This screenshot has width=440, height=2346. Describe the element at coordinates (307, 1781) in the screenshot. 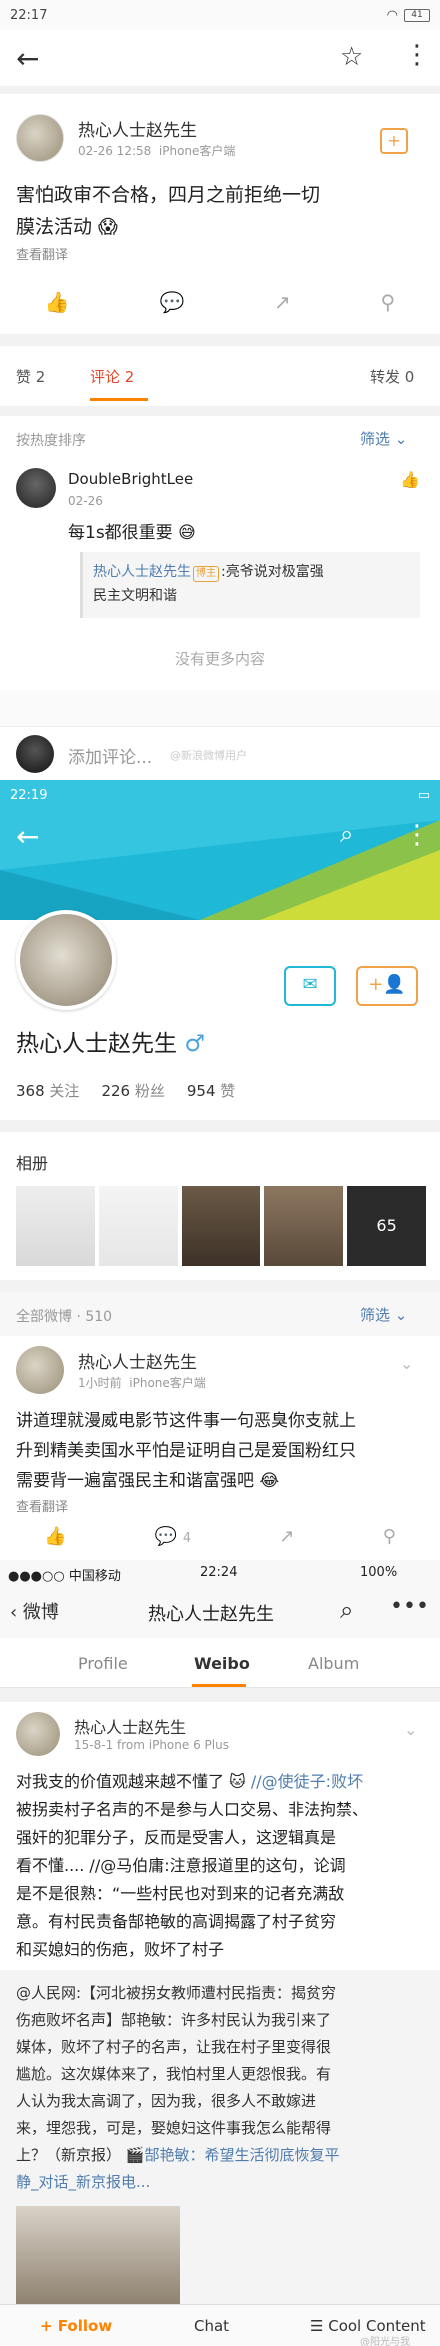

I see `mention-link: //@使徒子:败坏` at that location.